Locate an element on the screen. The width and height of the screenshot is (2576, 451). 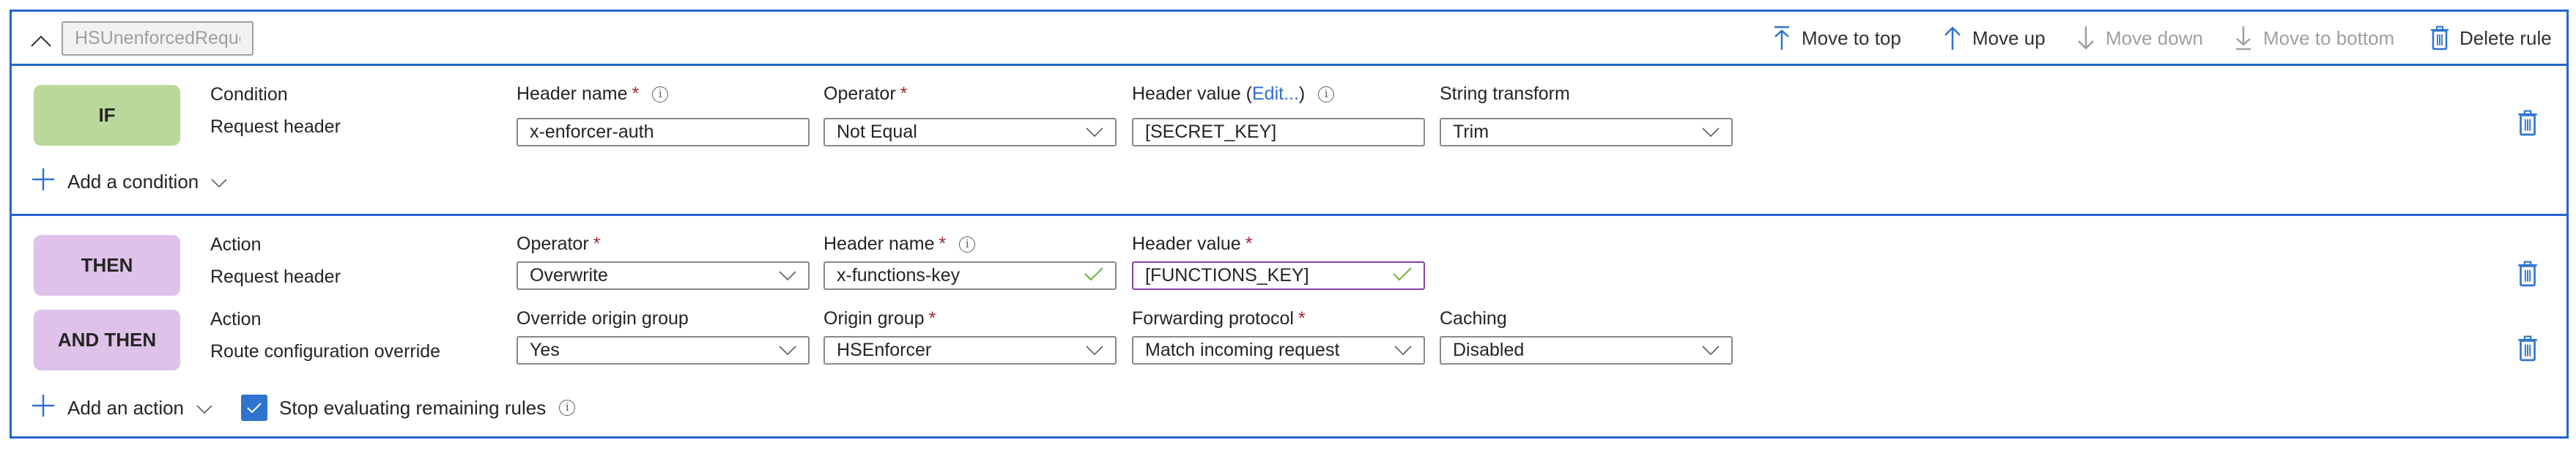
delete-action-1-trash-icon is located at coordinates (2528, 274).